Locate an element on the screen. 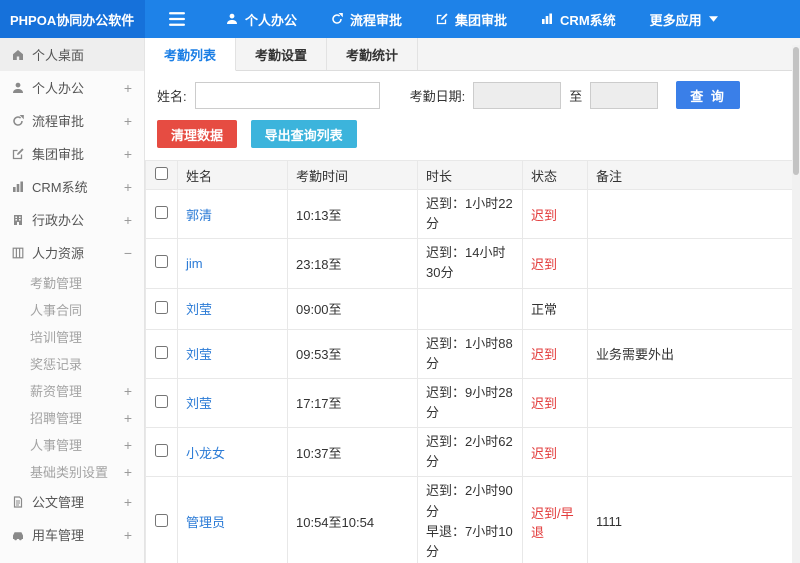  sidebar-item: CRM系统 + is located at coordinates (72, 186).